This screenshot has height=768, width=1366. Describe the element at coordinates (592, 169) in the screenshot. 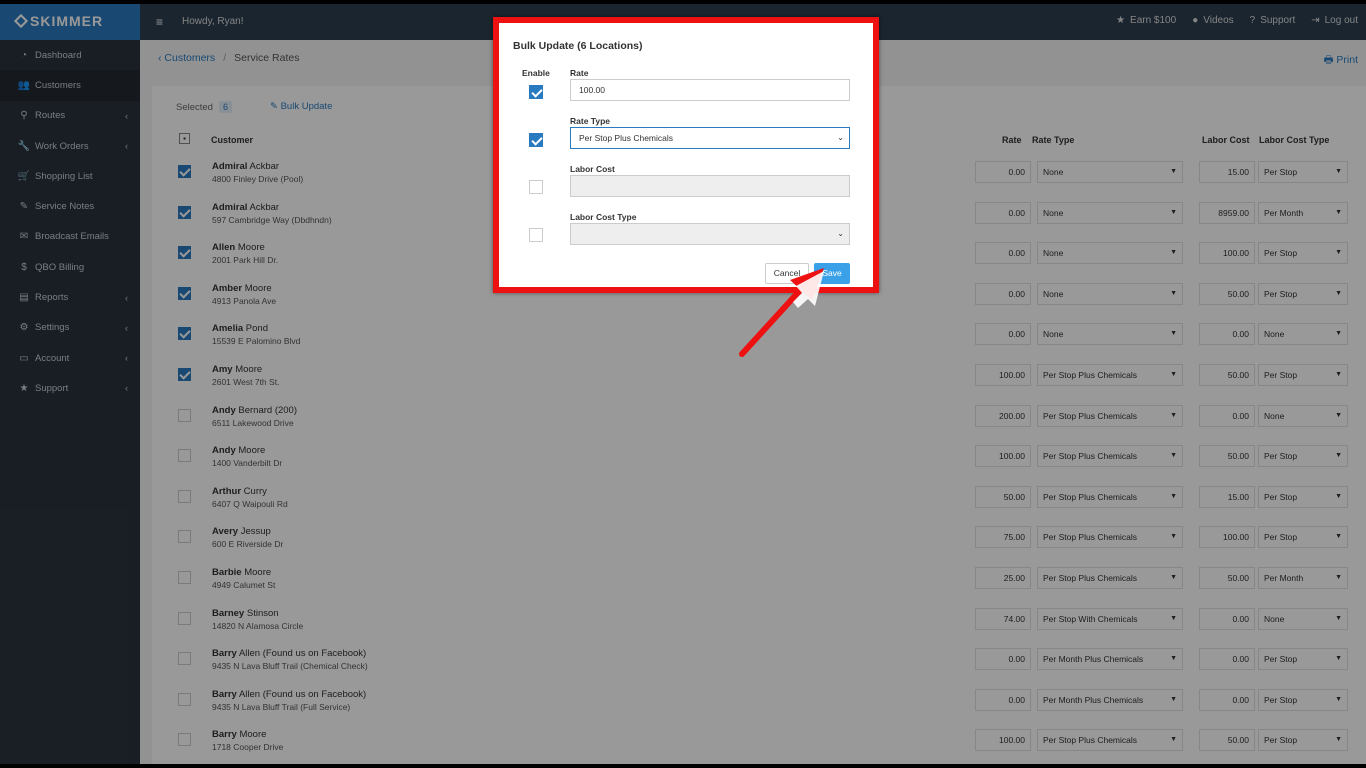

I see `labor-cost-label: Labor Cost` at that location.